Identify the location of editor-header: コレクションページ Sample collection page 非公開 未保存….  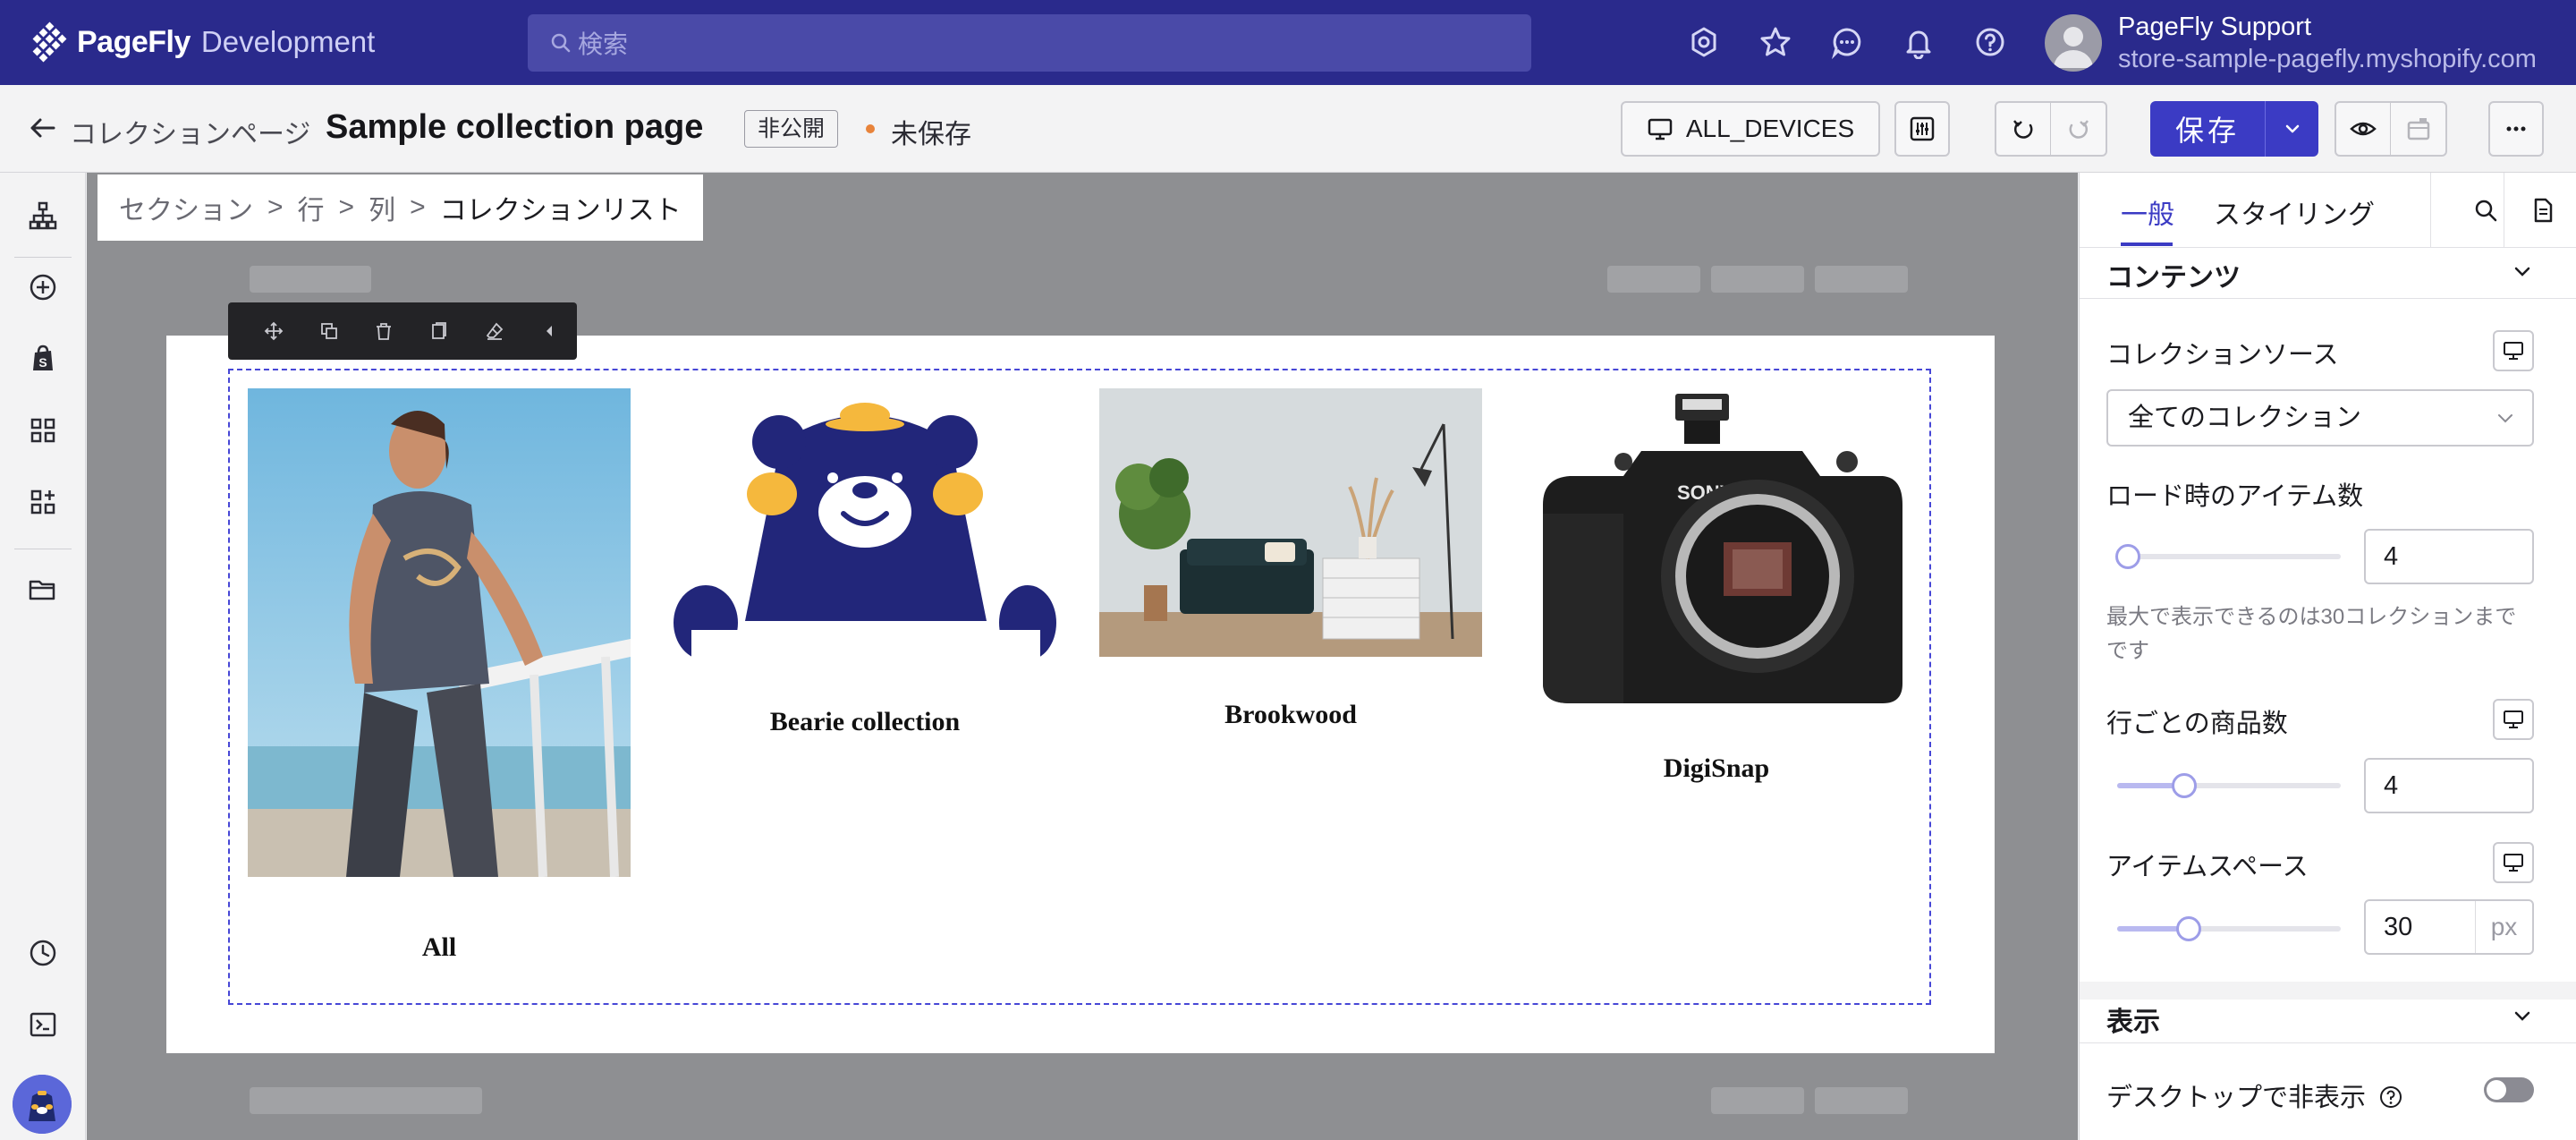
(1288, 129).